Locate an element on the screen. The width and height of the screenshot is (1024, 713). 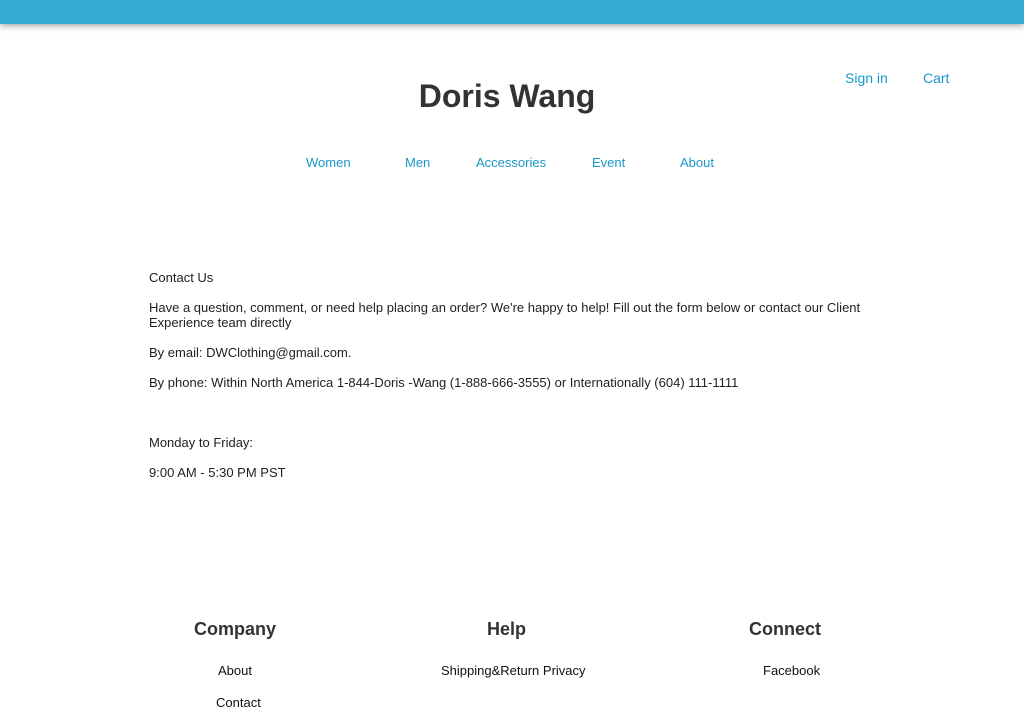
nav-item-women: Women is located at coordinates (328, 163).